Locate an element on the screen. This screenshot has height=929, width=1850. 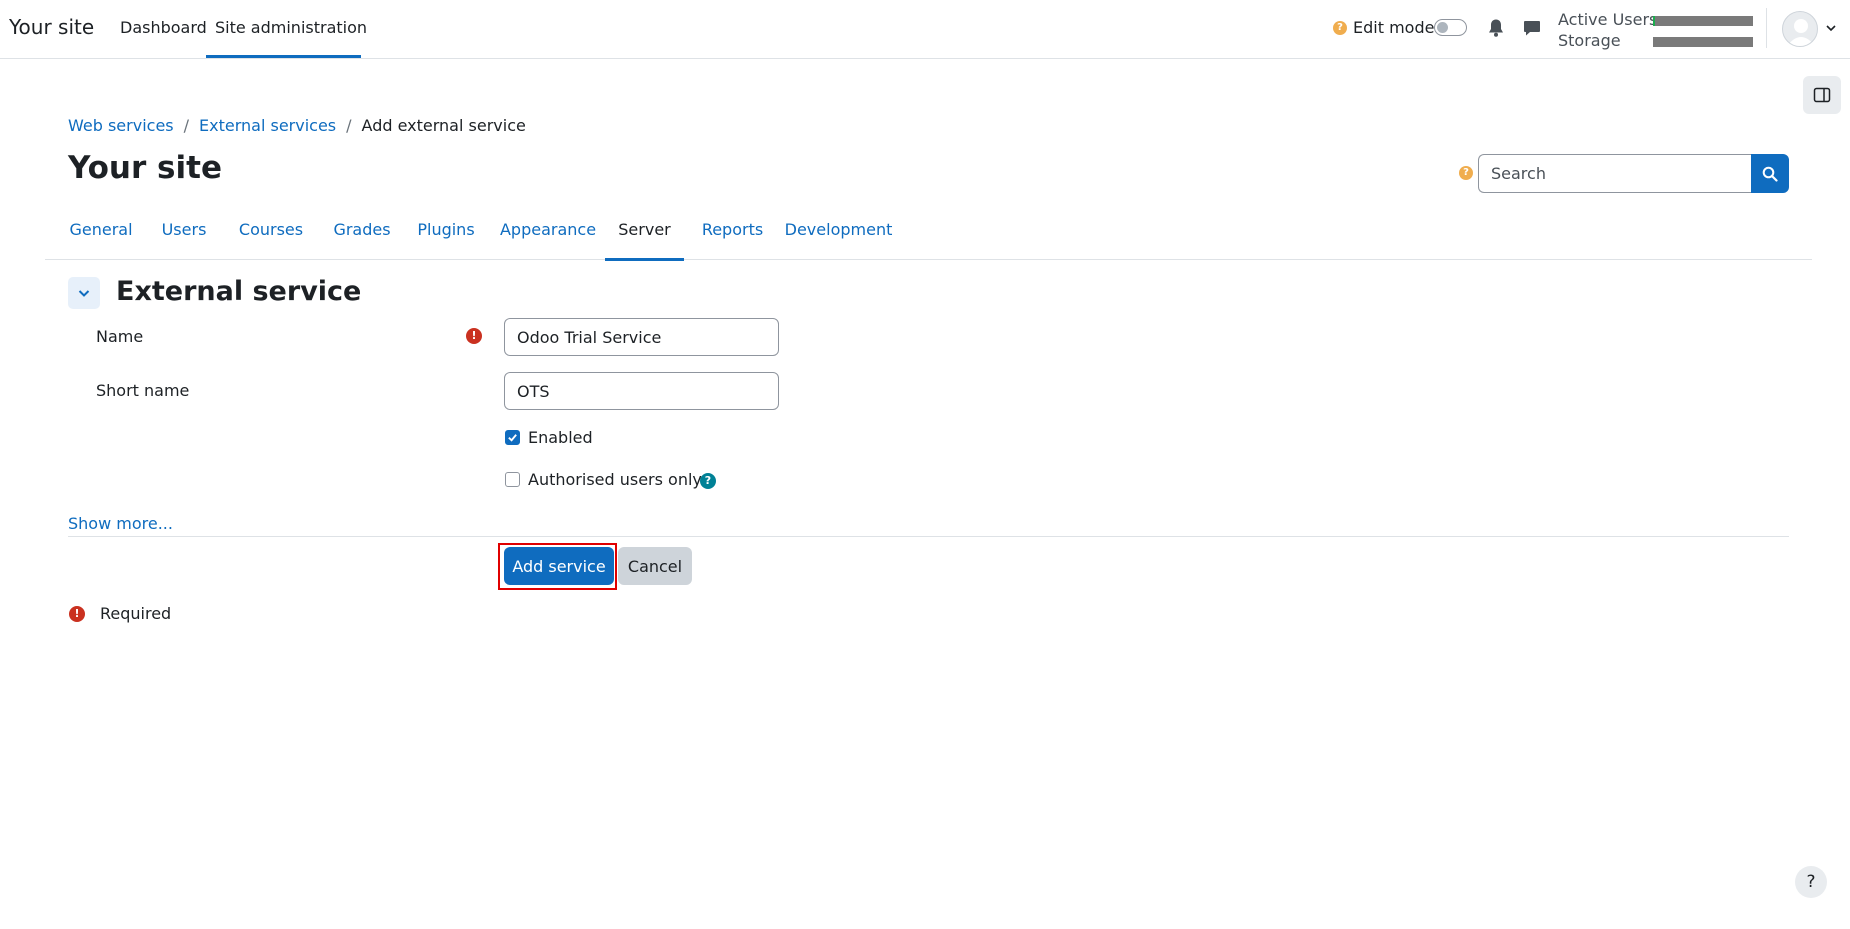
tab-general: General is located at coordinates (101, 239).